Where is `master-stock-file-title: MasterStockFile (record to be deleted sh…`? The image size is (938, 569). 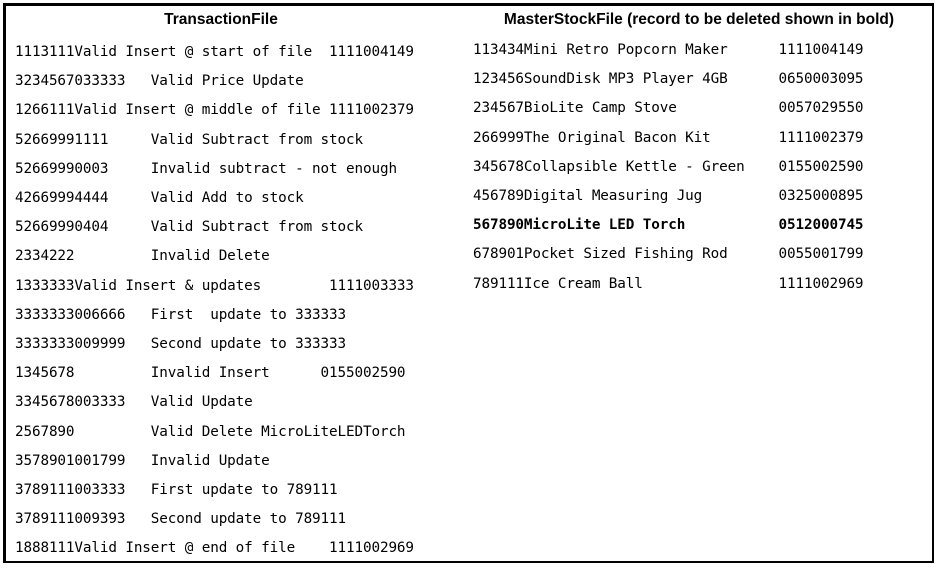 master-stock-file-title: MasterStockFile (record to be deleted sh… is located at coordinates (699, 19).